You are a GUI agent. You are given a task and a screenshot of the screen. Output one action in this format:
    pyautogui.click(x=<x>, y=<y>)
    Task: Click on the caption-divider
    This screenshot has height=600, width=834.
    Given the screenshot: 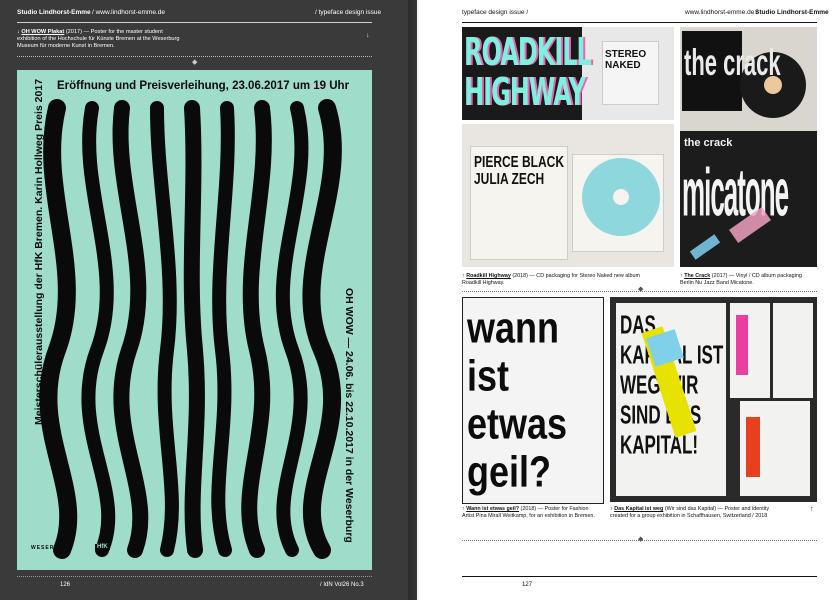 What is the action you would take?
    pyautogui.click(x=194, y=56)
    